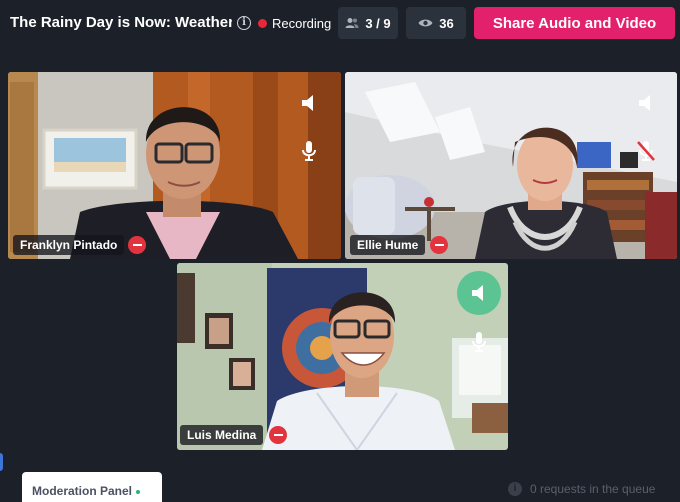  What do you see at coordinates (425, 23) in the screenshot?
I see `eye-icon` at bounding box center [425, 23].